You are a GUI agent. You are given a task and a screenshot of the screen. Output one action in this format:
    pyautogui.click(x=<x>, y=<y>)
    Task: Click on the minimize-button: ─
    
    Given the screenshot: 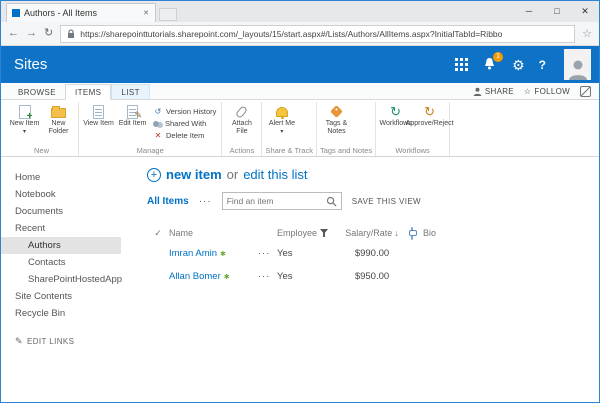 What is the action you would take?
    pyautogui.click(x=529, y=11)
    